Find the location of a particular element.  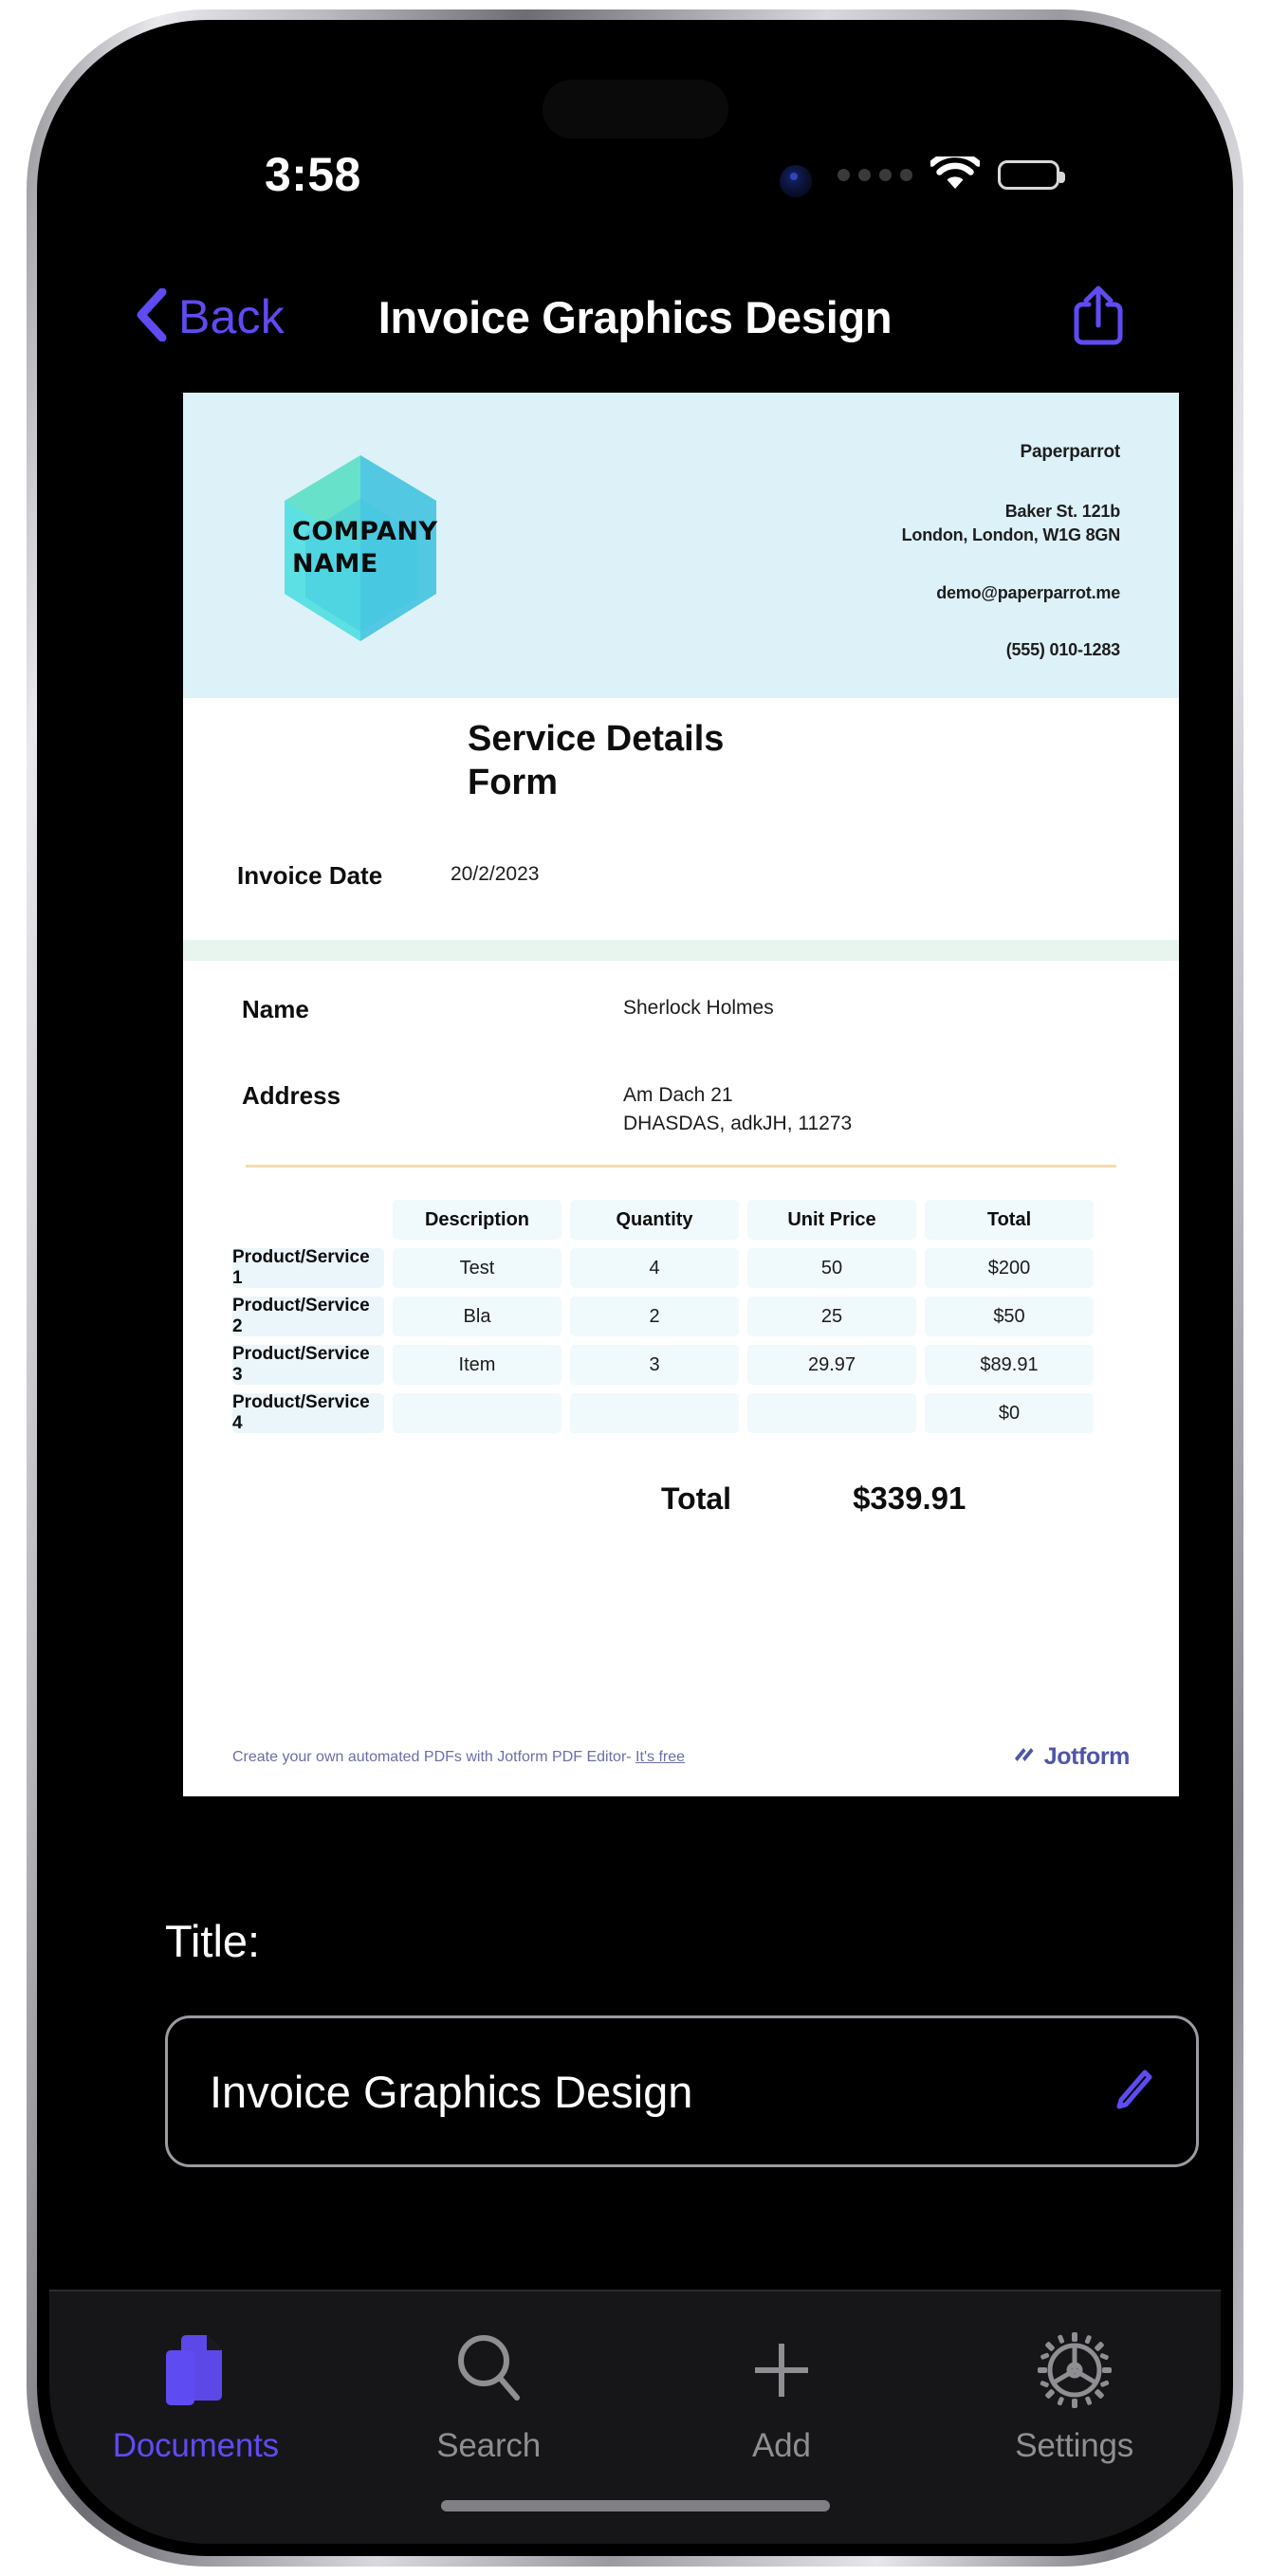

table-cell-unit-price: 50 is located at coordinates (831, 1268).